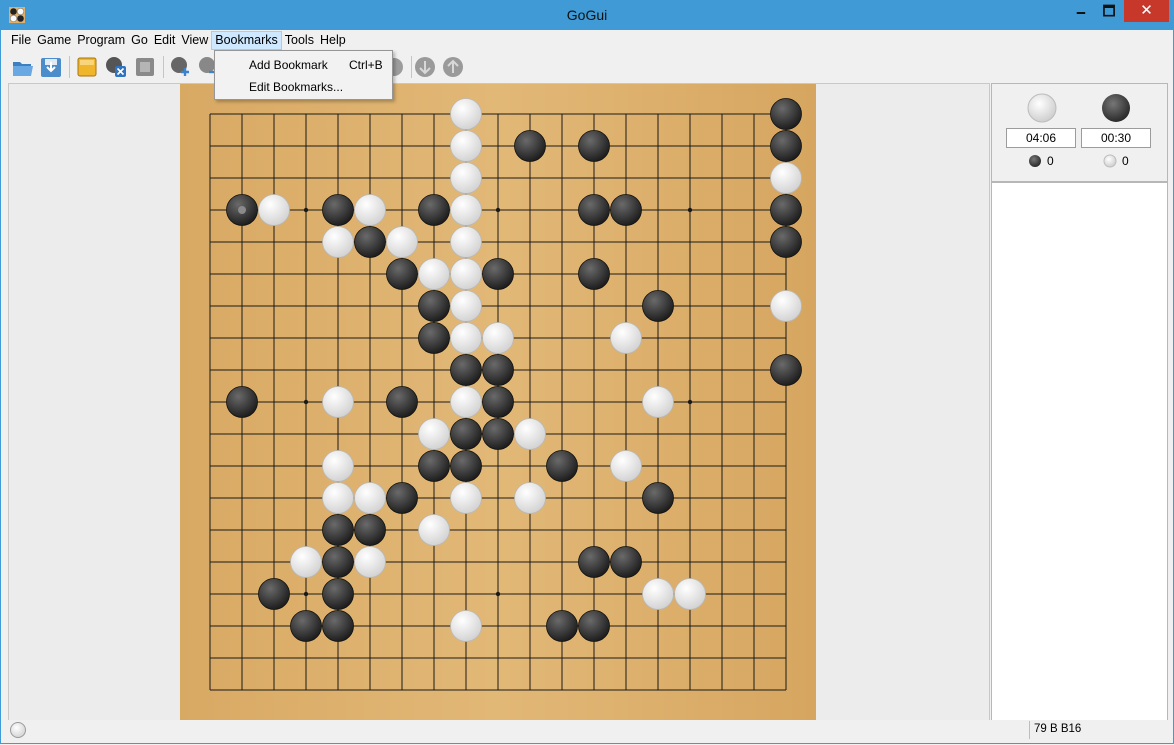  What do you see at coordinates (1109, 11) in the screenshot?
I see `maximize-button: 🗖` at bounding box center [1109, 11].